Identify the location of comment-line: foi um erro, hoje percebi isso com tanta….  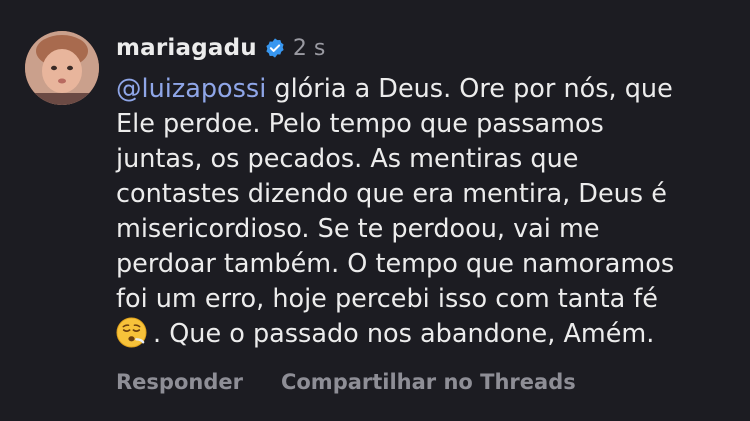
(387, 299).